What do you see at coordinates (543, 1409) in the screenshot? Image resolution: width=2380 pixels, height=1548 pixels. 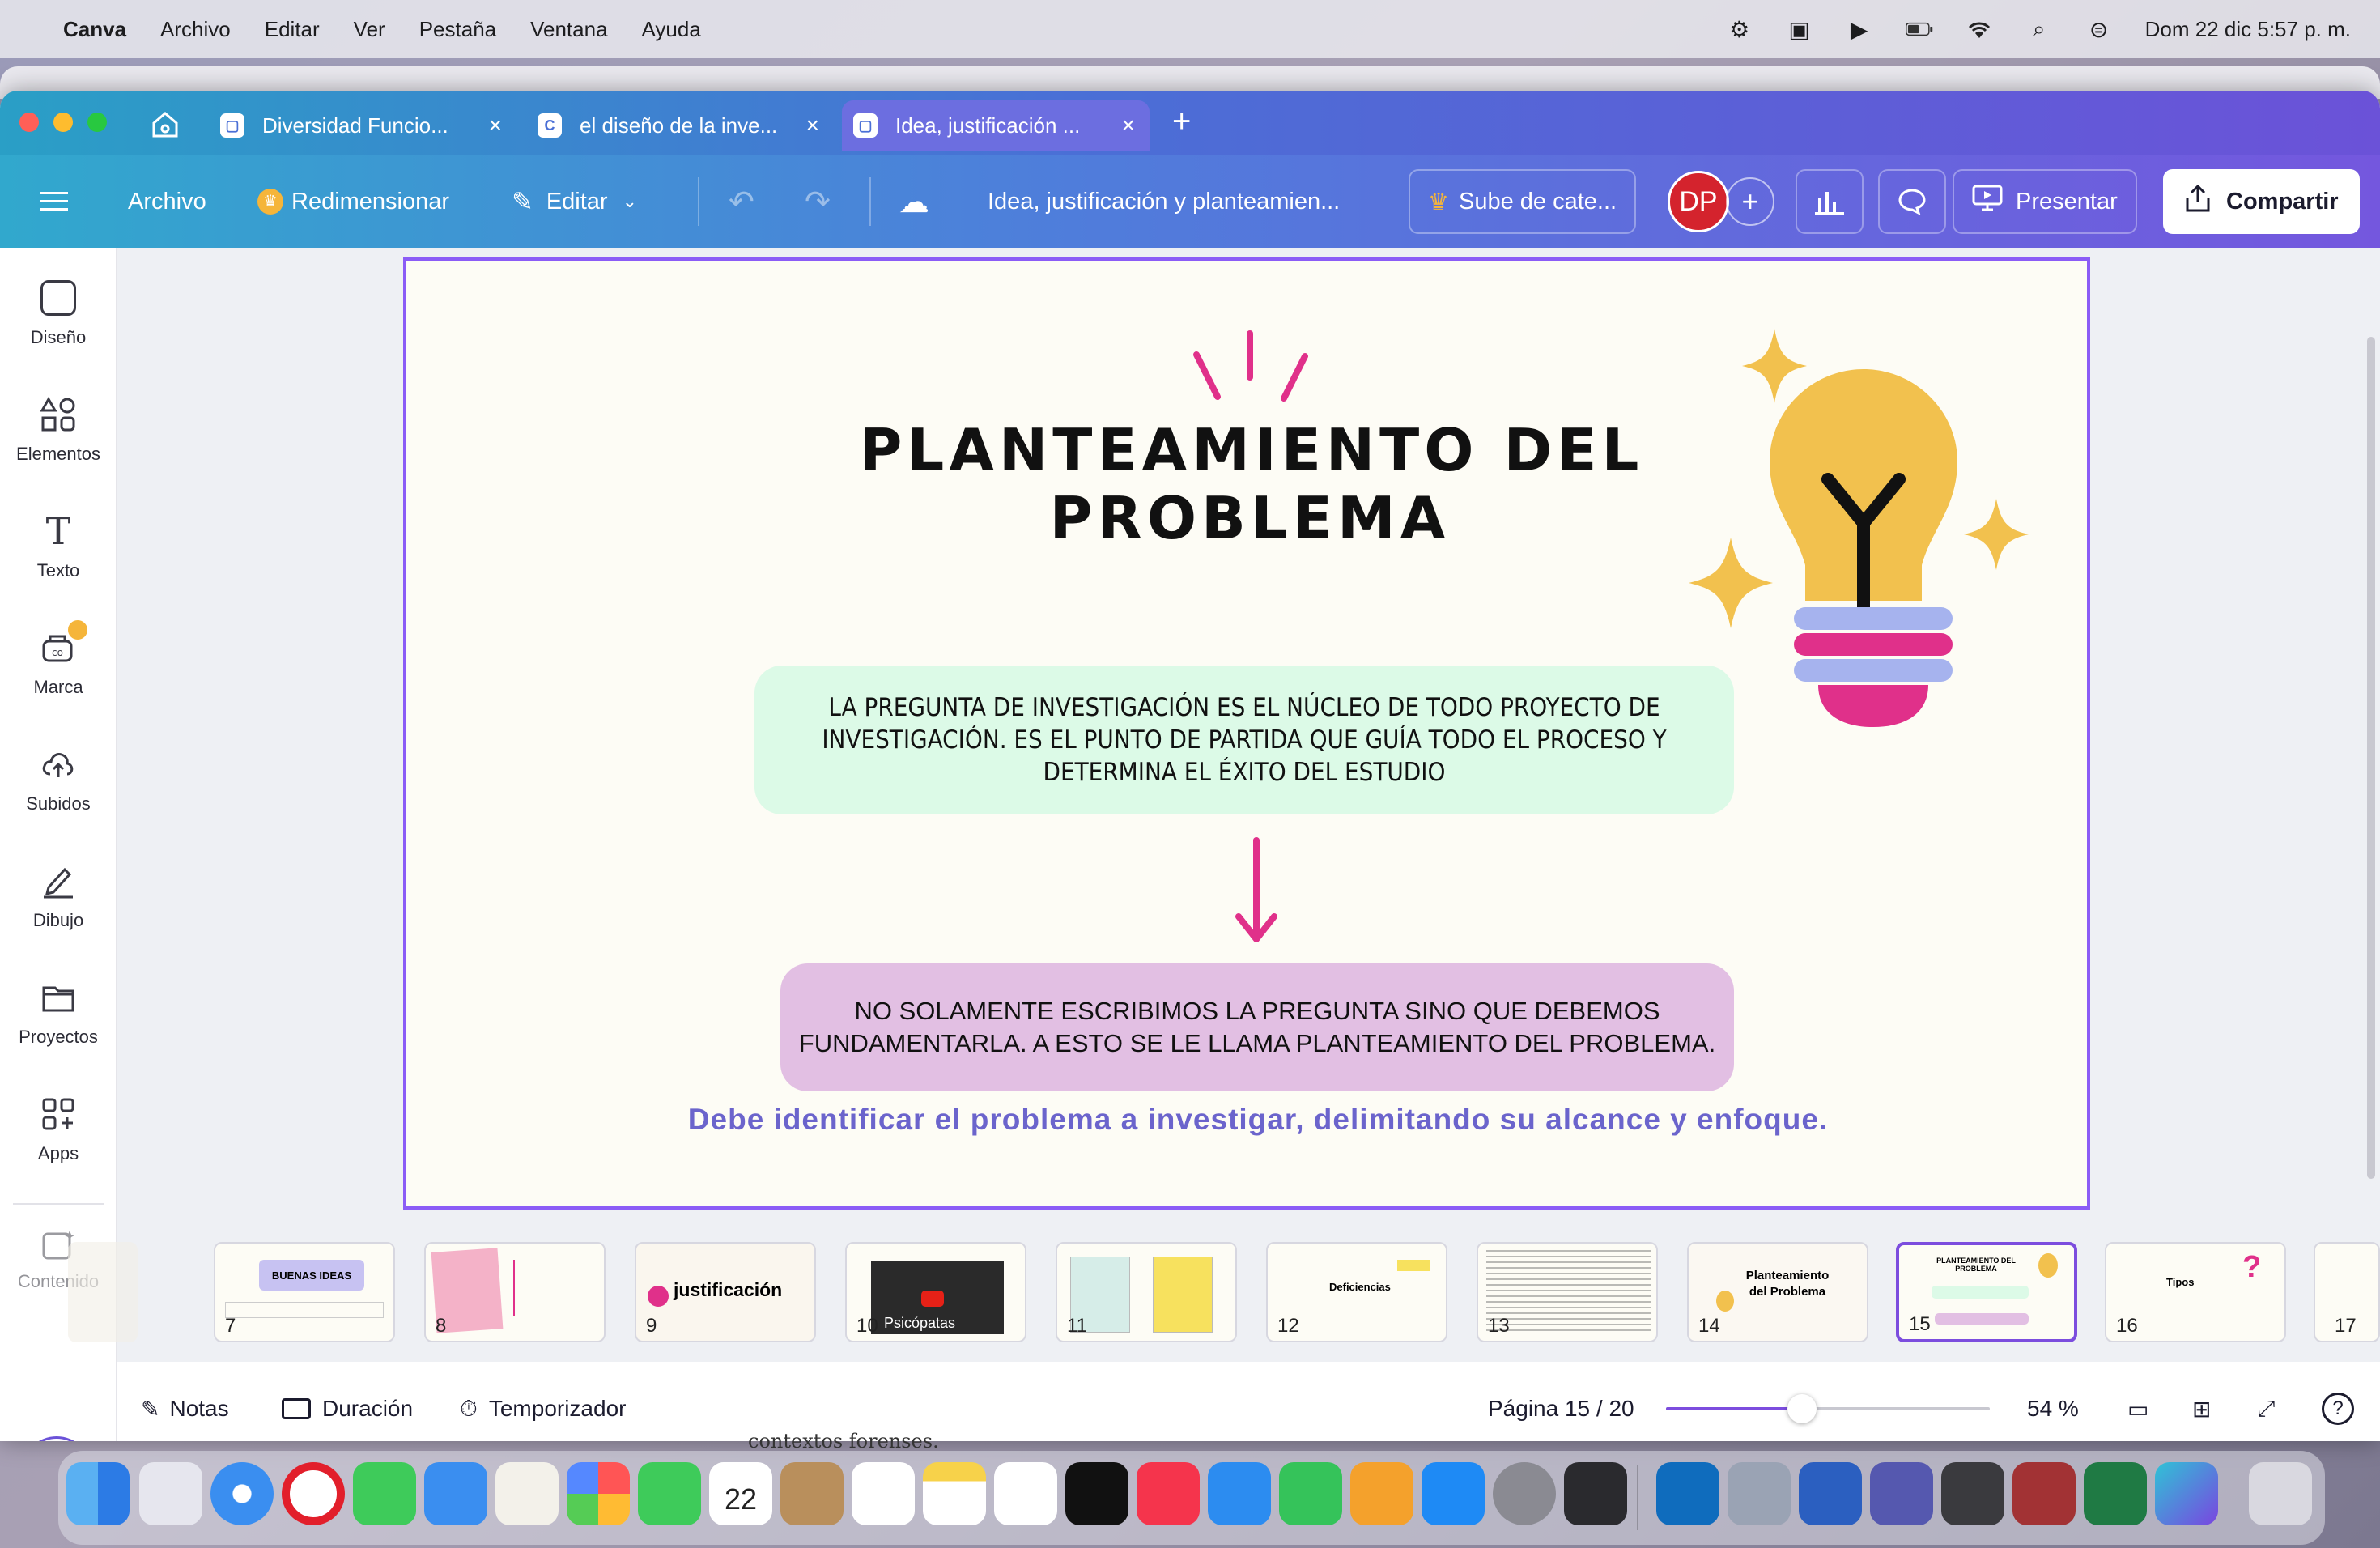 I see `temporizador-button: ⏱ Temporizador` at bounding box center [543, 1409].